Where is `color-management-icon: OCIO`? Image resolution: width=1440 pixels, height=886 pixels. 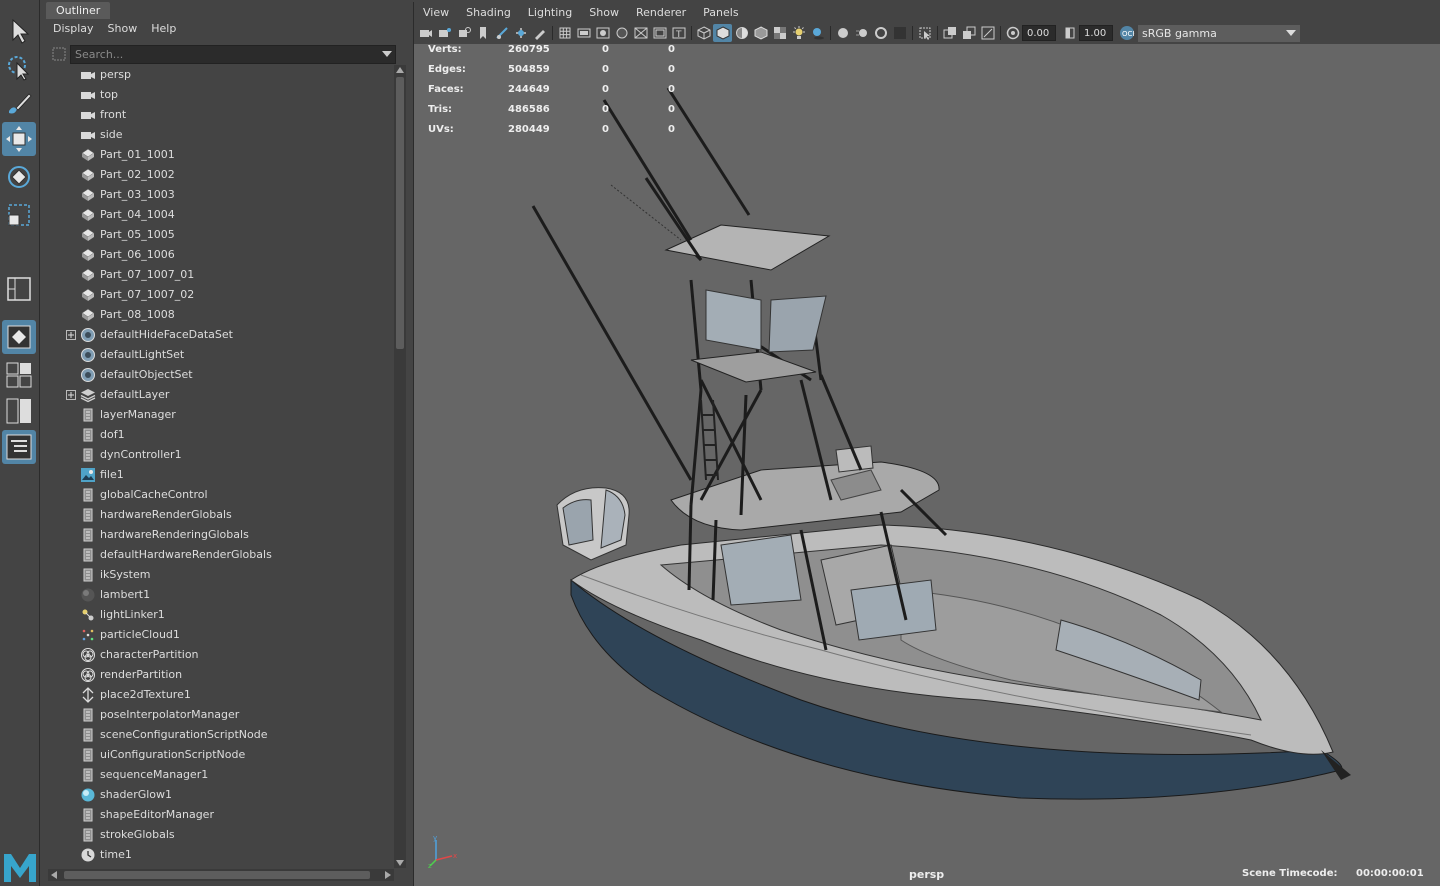
color-management-icon: OCIO is located at coordinates (1126, 33).